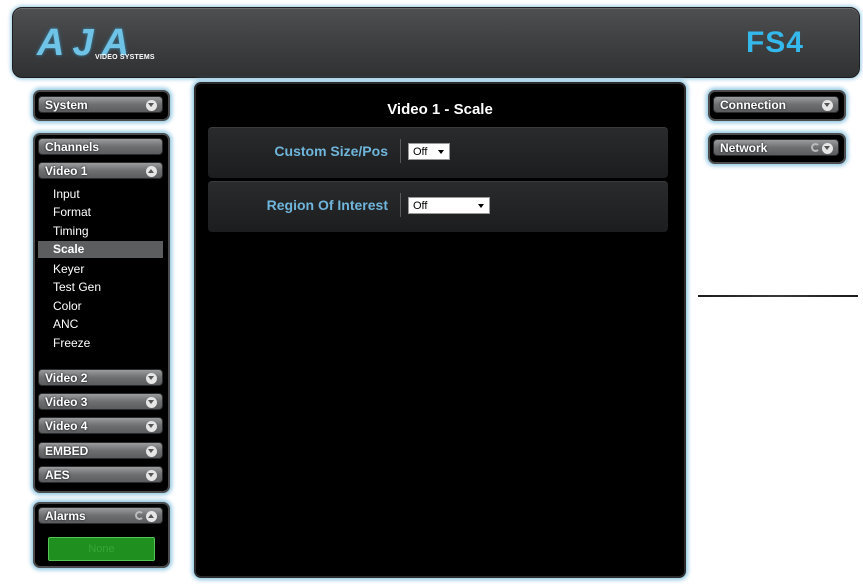 The image size is (863, 586). I want to click on product-name: FS4, so click(774, 42).